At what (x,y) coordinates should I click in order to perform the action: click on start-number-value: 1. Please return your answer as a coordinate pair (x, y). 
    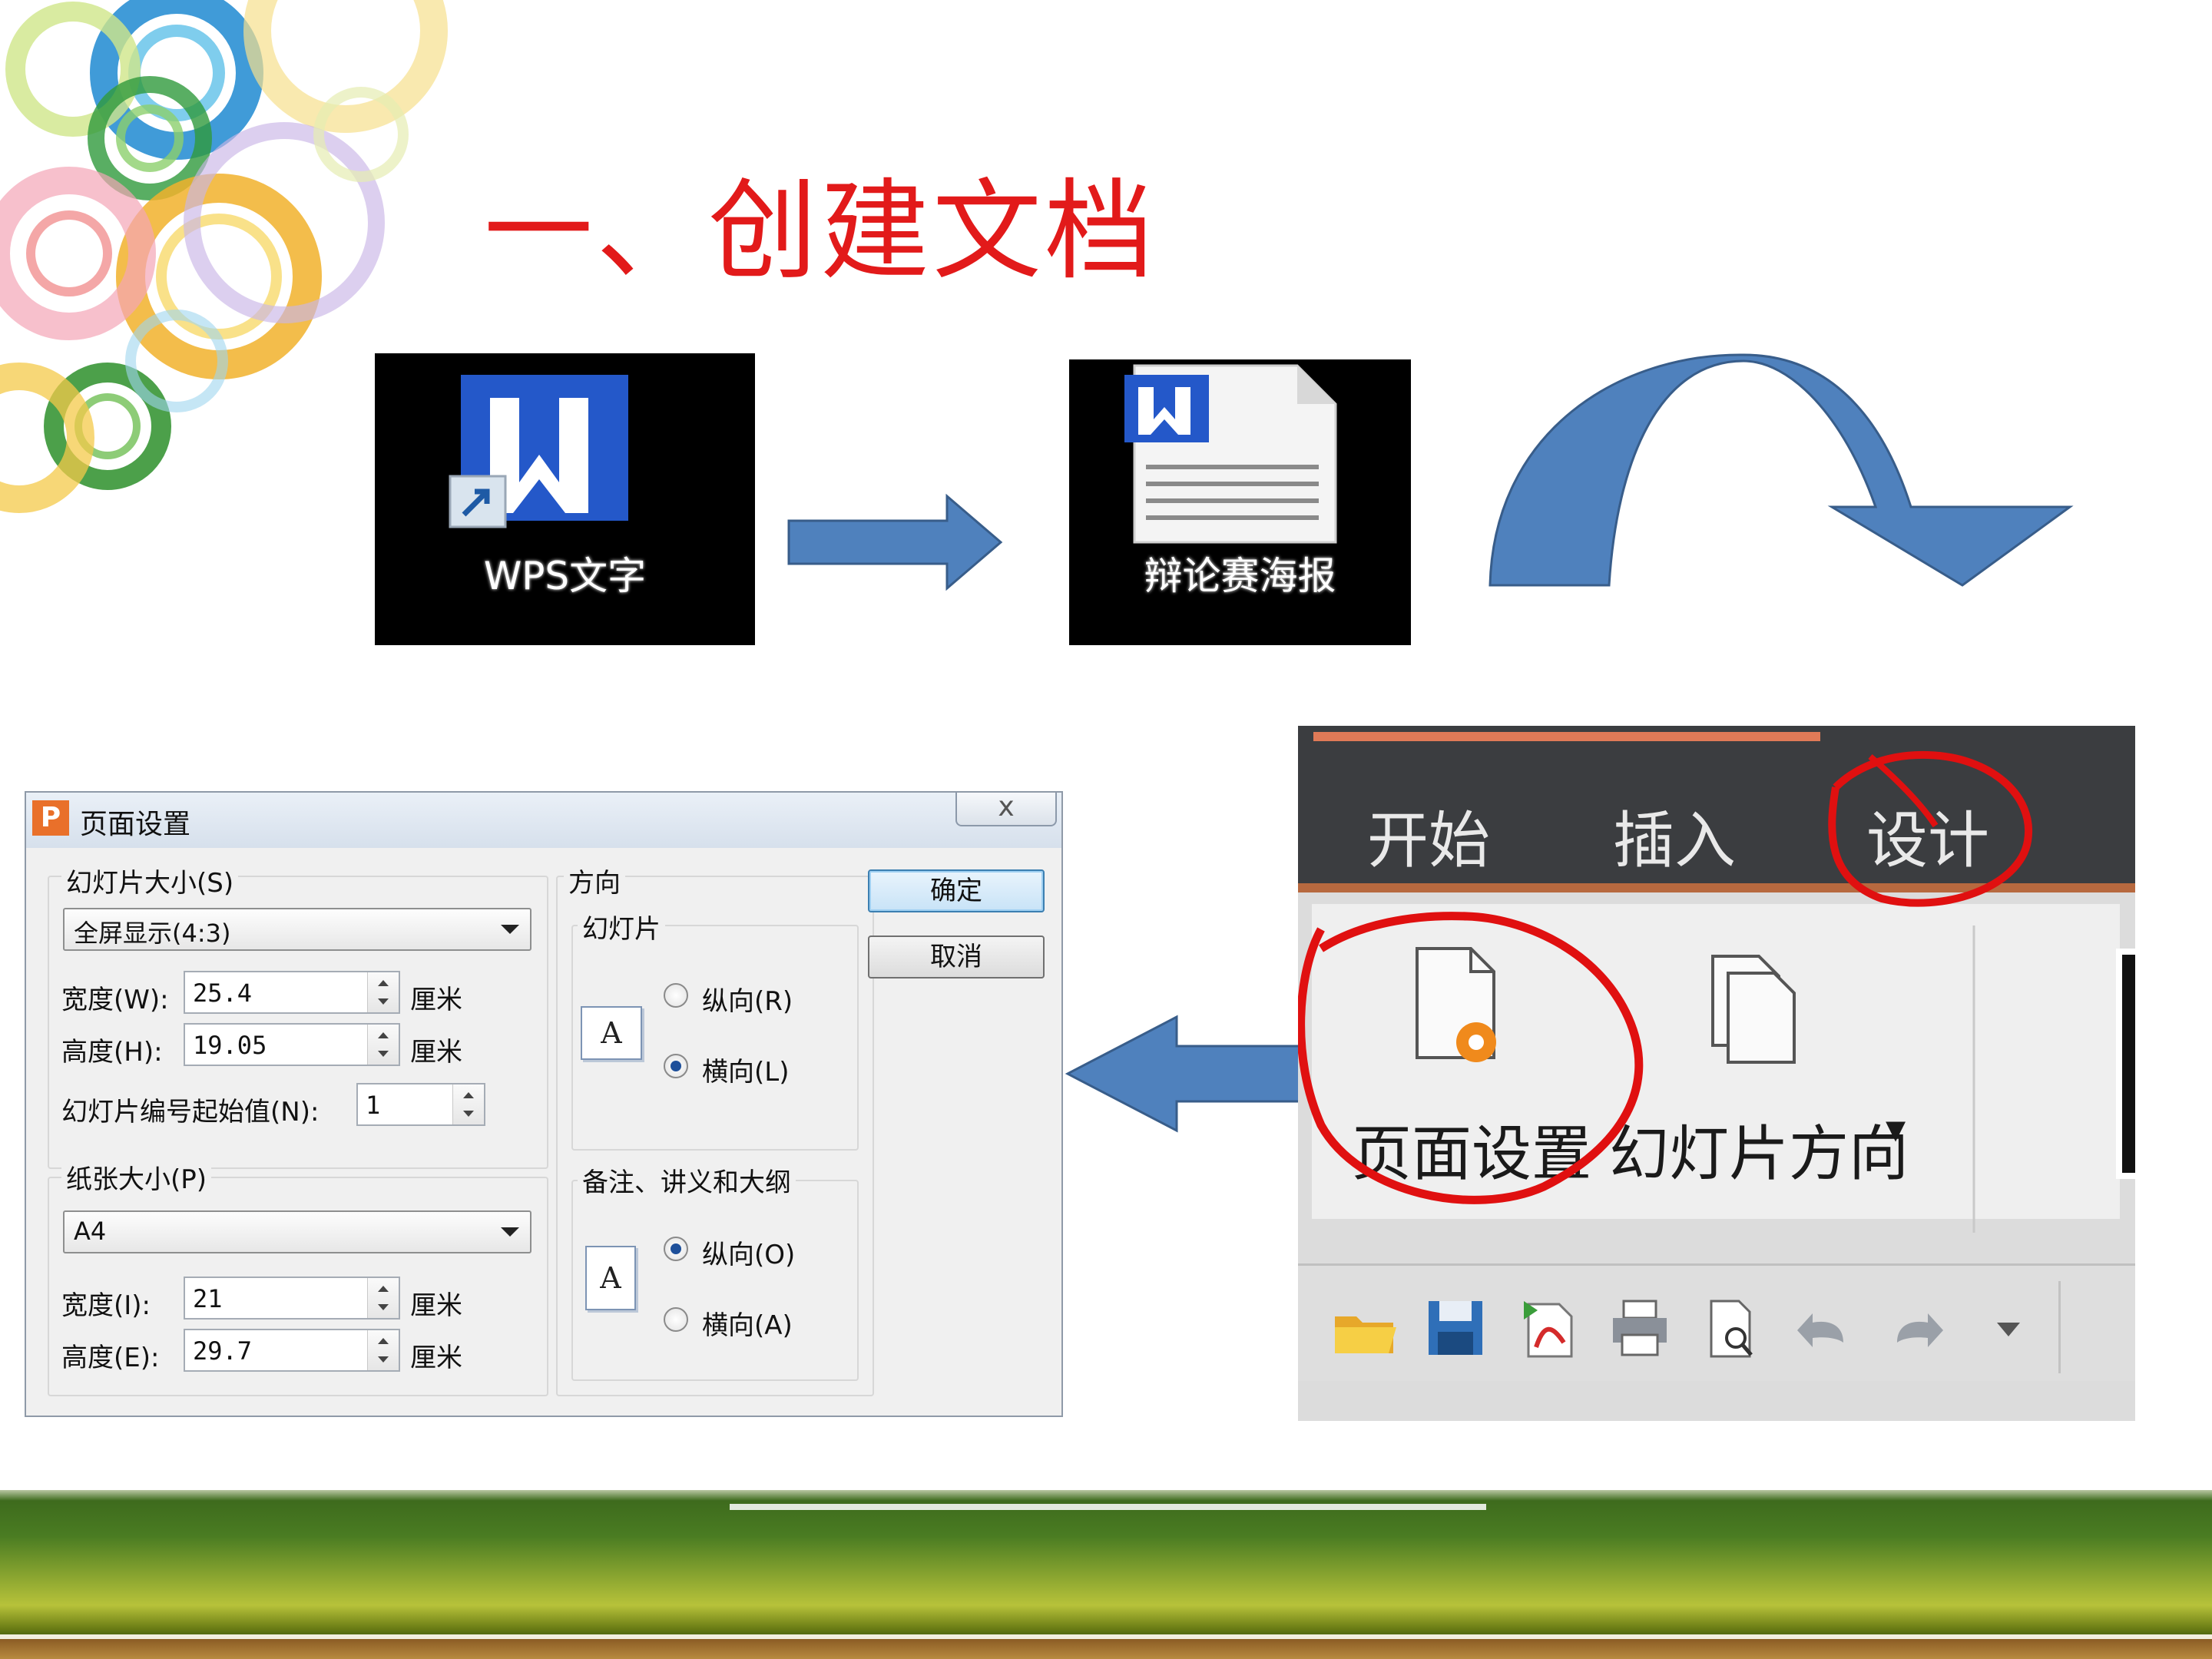
    Looking at the image, I should click on (374, 1105).